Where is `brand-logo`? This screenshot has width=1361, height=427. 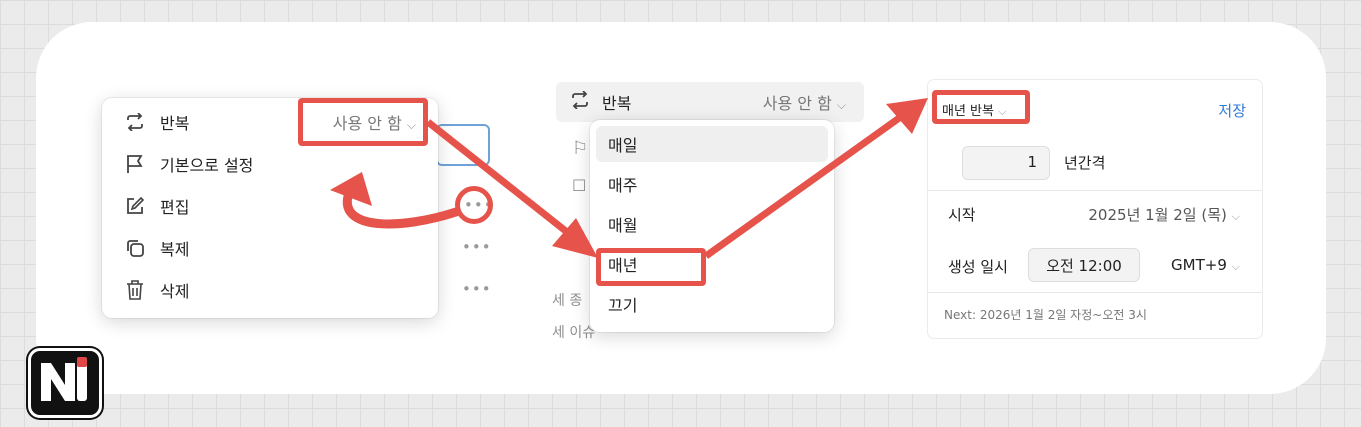
brand-logo is located at coordinates (65, 383).